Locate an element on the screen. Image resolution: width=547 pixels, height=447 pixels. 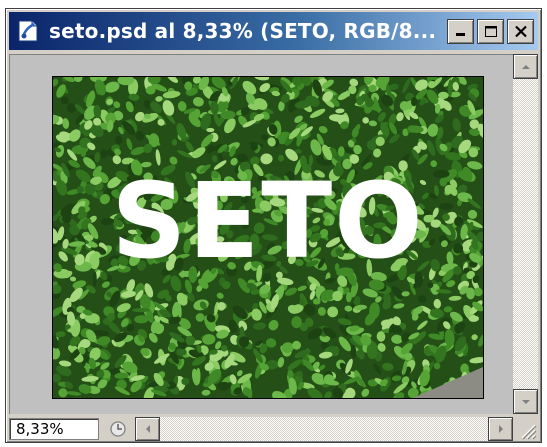
resize-grip is located at coordinates (525, 429).